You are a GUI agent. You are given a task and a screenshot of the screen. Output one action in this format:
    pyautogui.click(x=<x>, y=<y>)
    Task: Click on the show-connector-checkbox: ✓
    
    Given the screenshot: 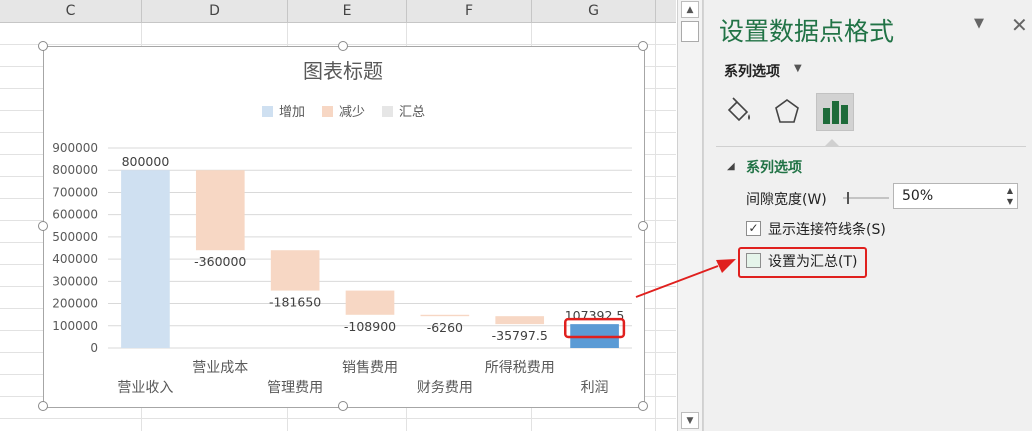 What is the action you would take?
    pyautogui.click(x=753, y=228)
    